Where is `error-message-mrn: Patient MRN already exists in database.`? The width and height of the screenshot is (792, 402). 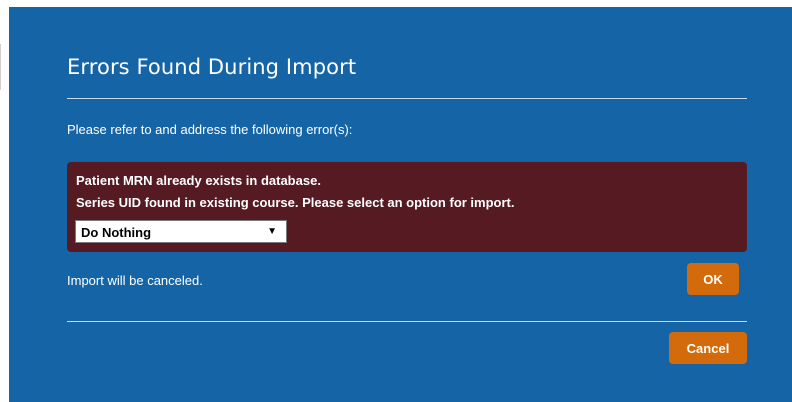
error-message-mrn: Patient MRN already exists in database. is located at coordinates (198, 180).